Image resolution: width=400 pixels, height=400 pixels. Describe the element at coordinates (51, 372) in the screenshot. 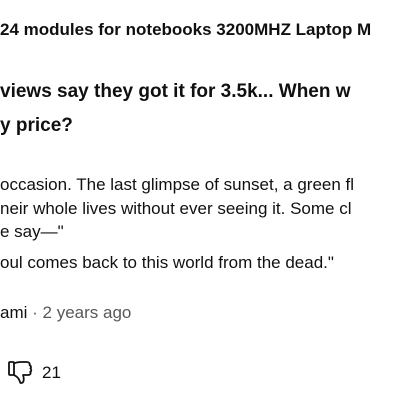

I see `vote-count: 21` at that location.